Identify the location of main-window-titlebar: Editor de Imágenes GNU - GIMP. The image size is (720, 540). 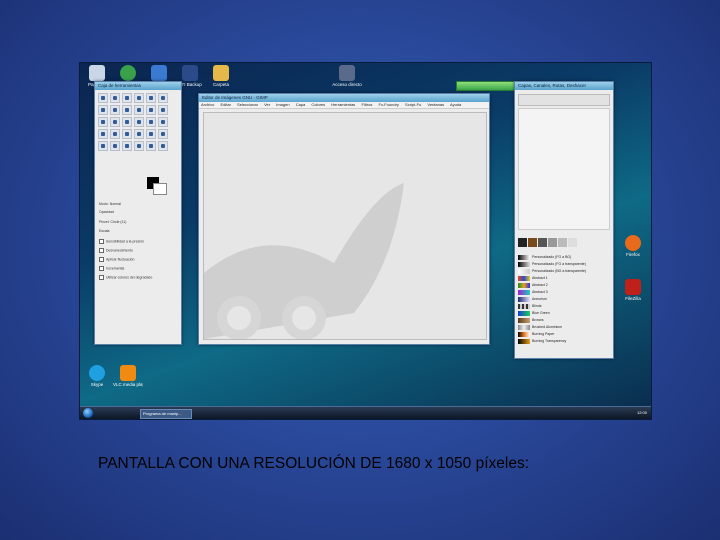
(344, 98).